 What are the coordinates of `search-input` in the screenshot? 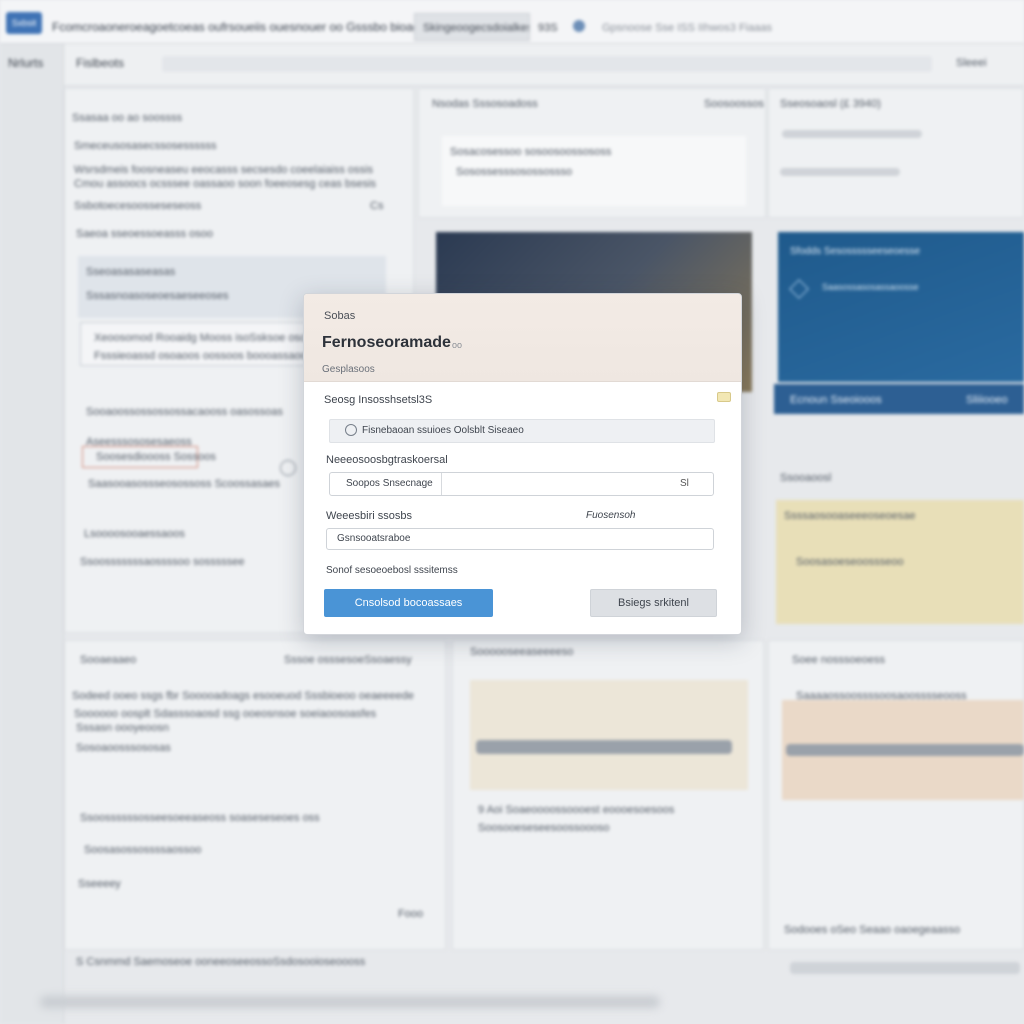 It's located at (547, 64).